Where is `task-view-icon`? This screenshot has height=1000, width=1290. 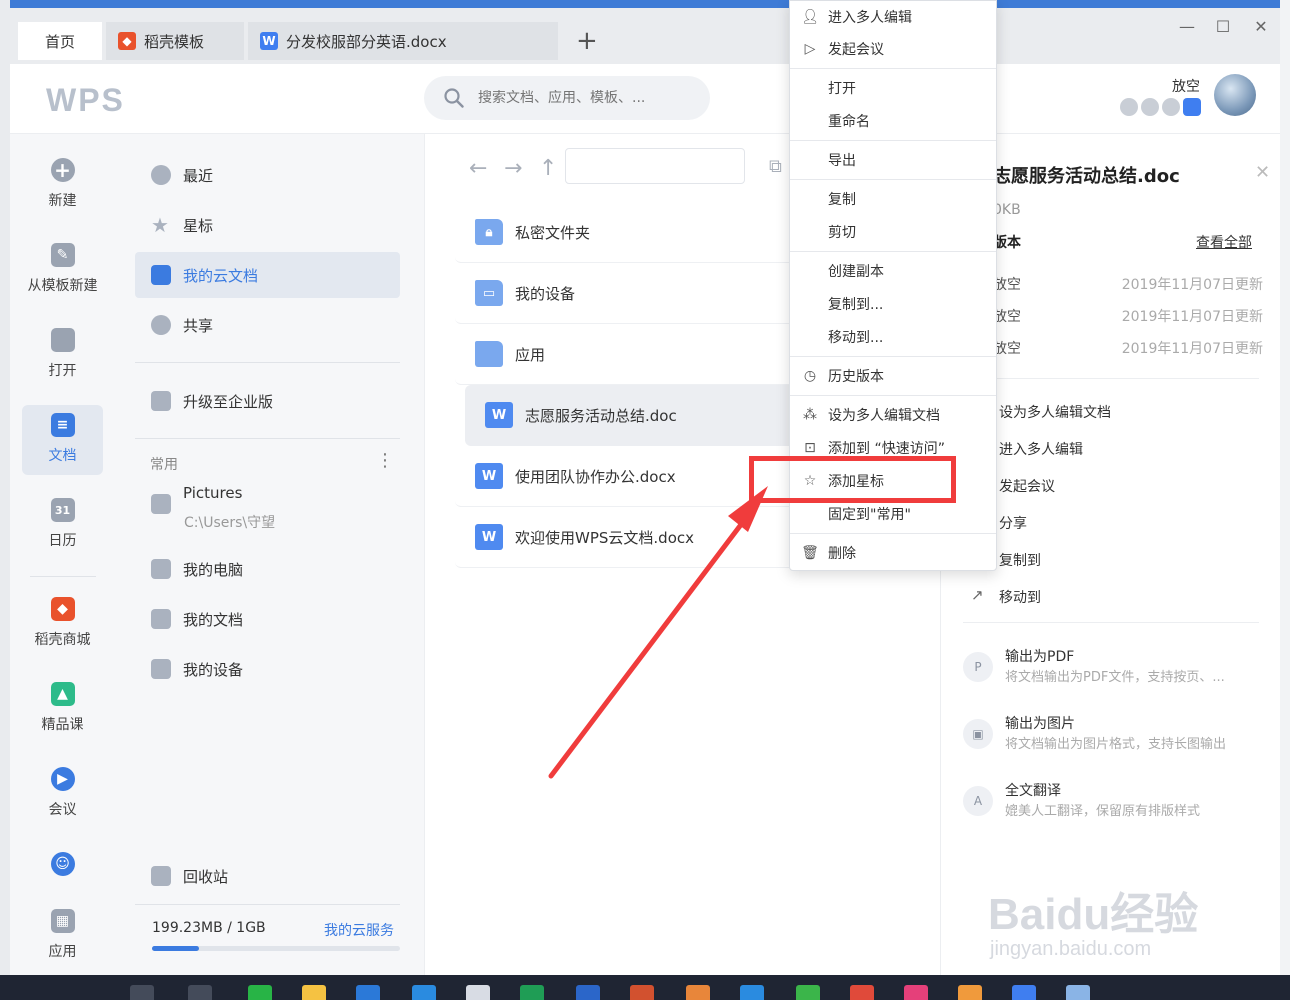
task-view-icon is located at coordinates (200, 992).